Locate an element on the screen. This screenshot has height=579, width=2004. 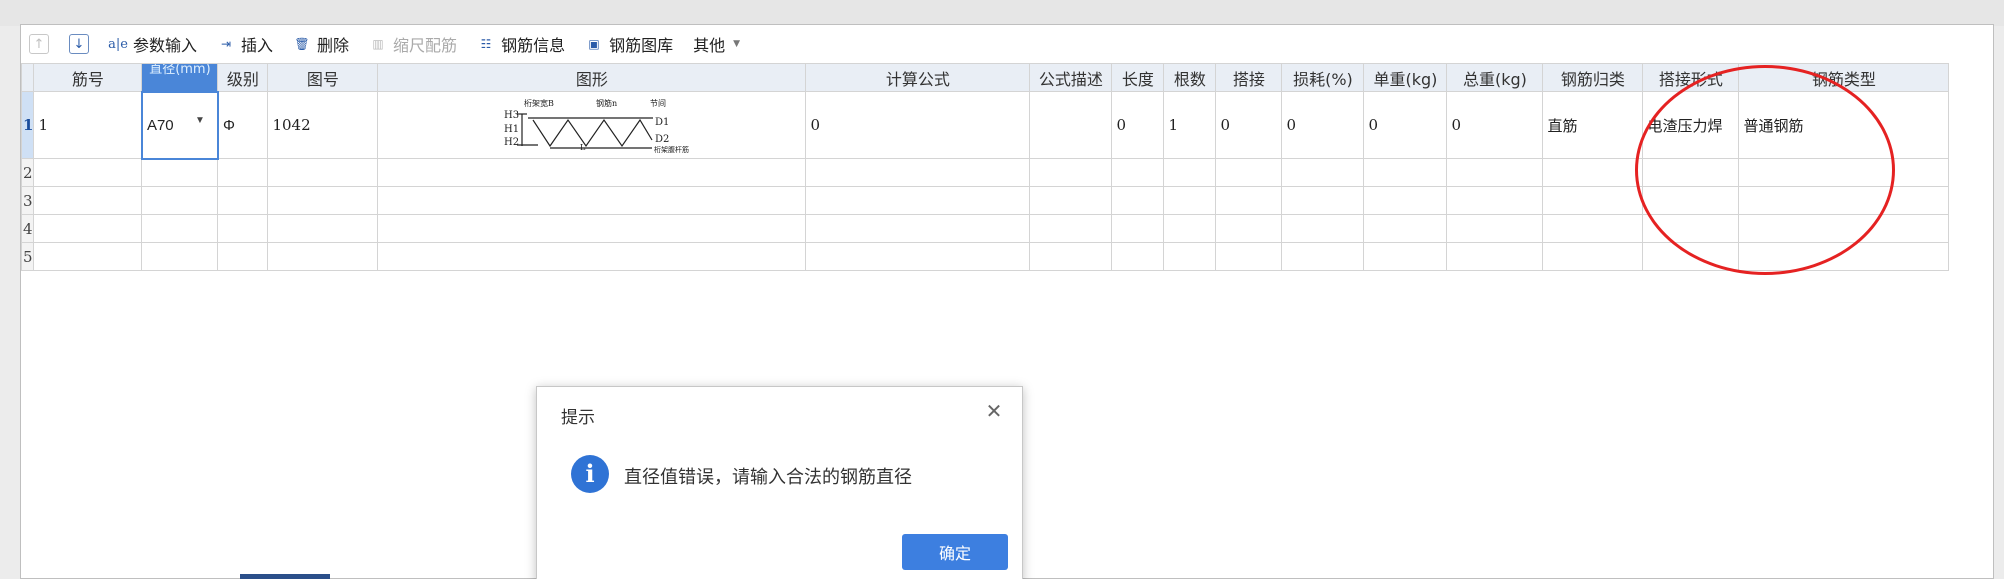
cell-shape: H3 H1 H2 桁架宽B 钢筋n 节间 D1 D2 L 桁架腹杆筋 is located at coordinates (592, 125).